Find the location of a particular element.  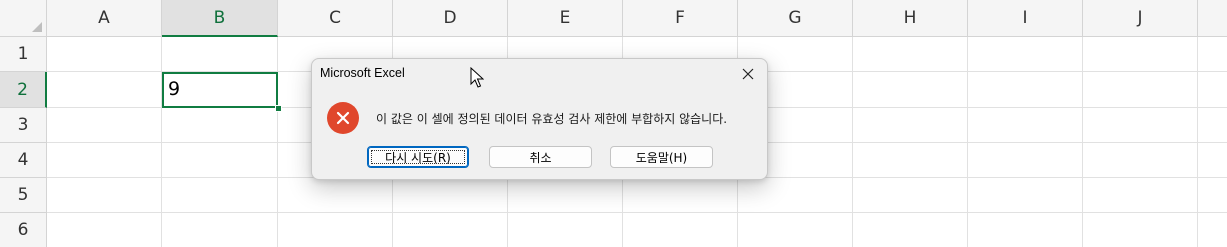

column-header-b: B is located at coordinates (220, 18).